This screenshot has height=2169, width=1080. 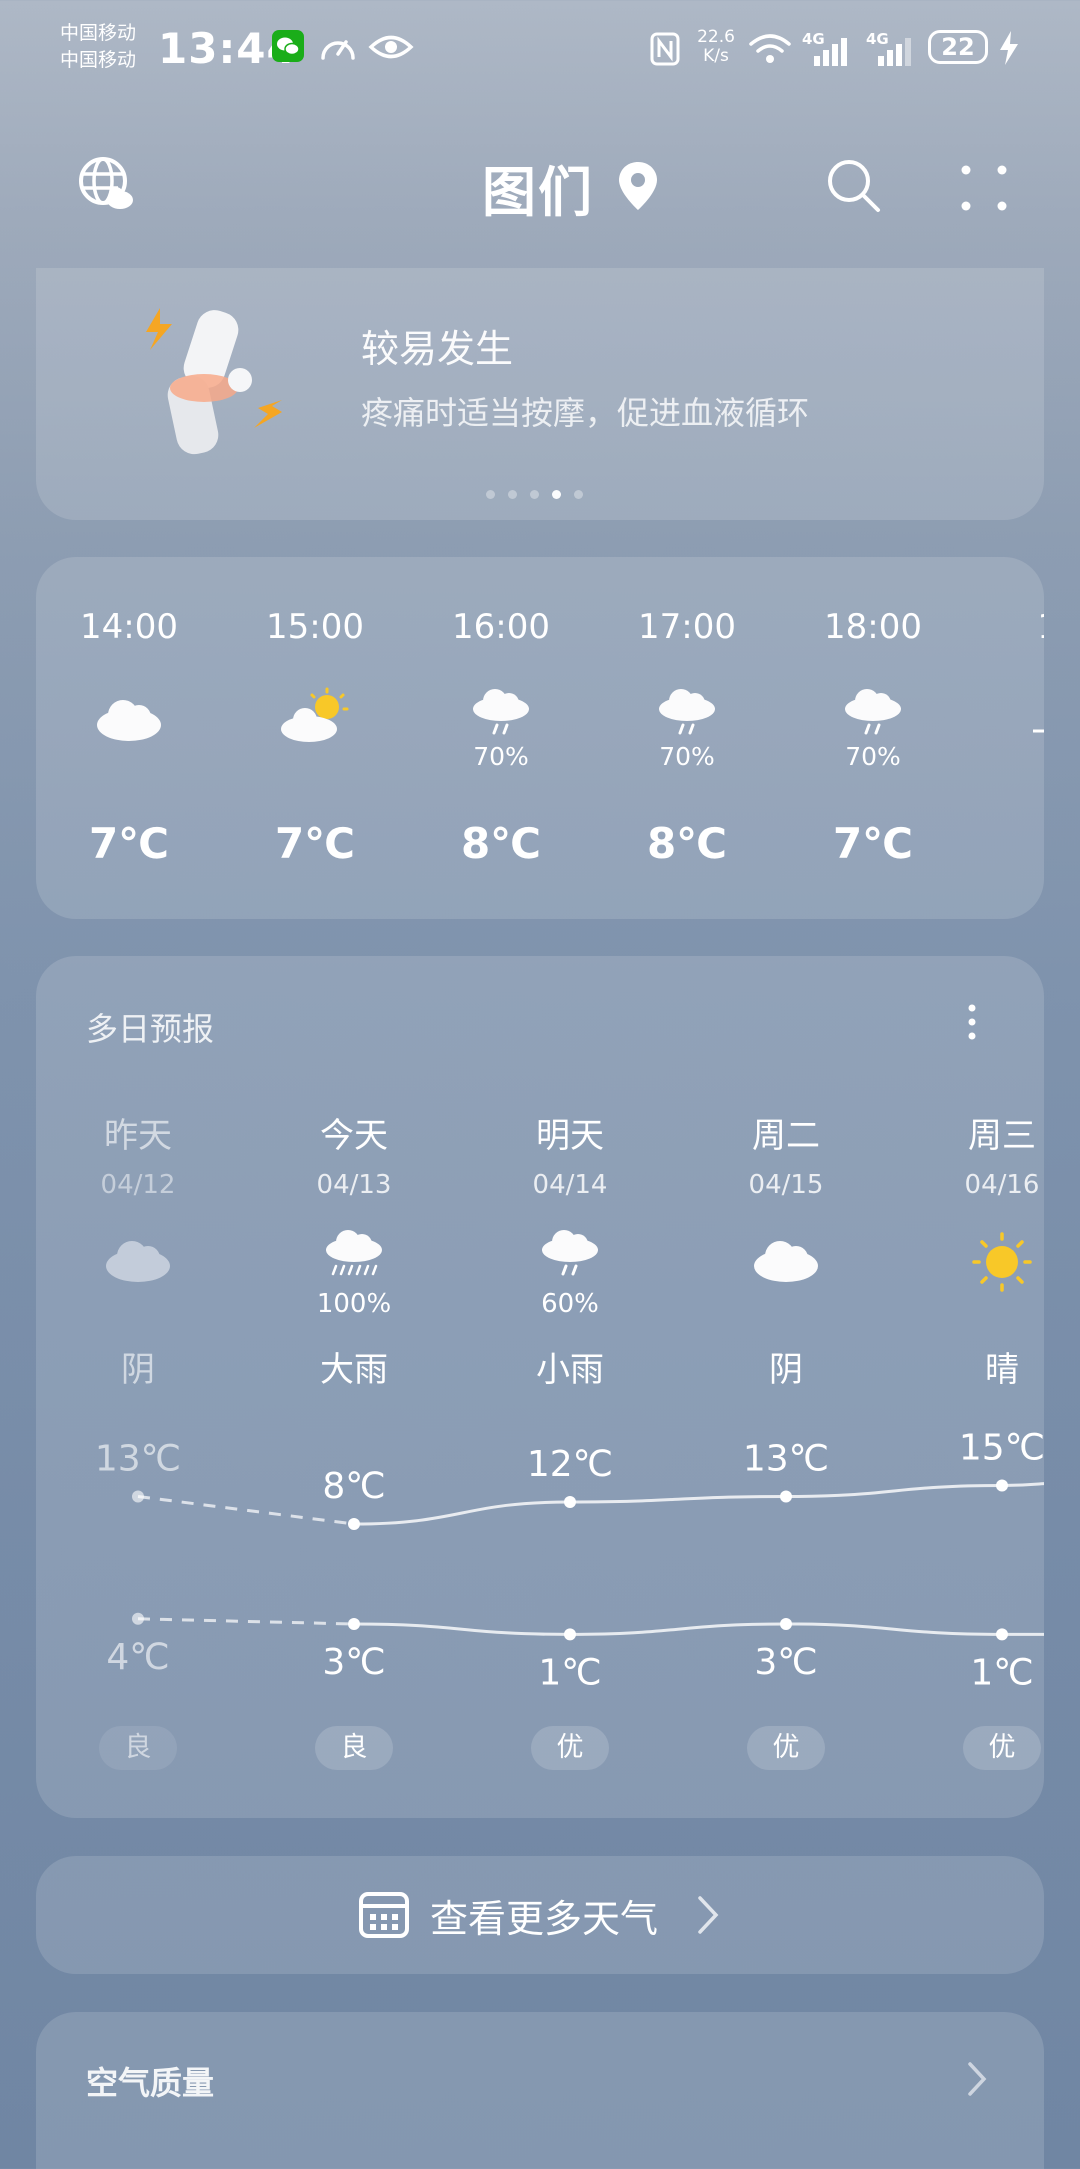 I want to click on sunset-icon, so click(x=1038, y=731).